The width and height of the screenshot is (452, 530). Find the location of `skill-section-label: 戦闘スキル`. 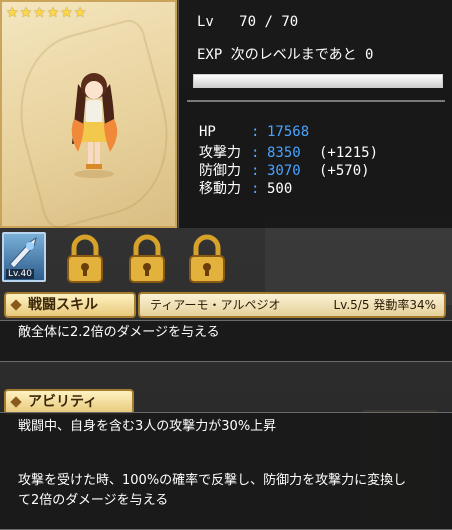

skill-section-label: 戦闘スキル is located at coordinates (70, 305).